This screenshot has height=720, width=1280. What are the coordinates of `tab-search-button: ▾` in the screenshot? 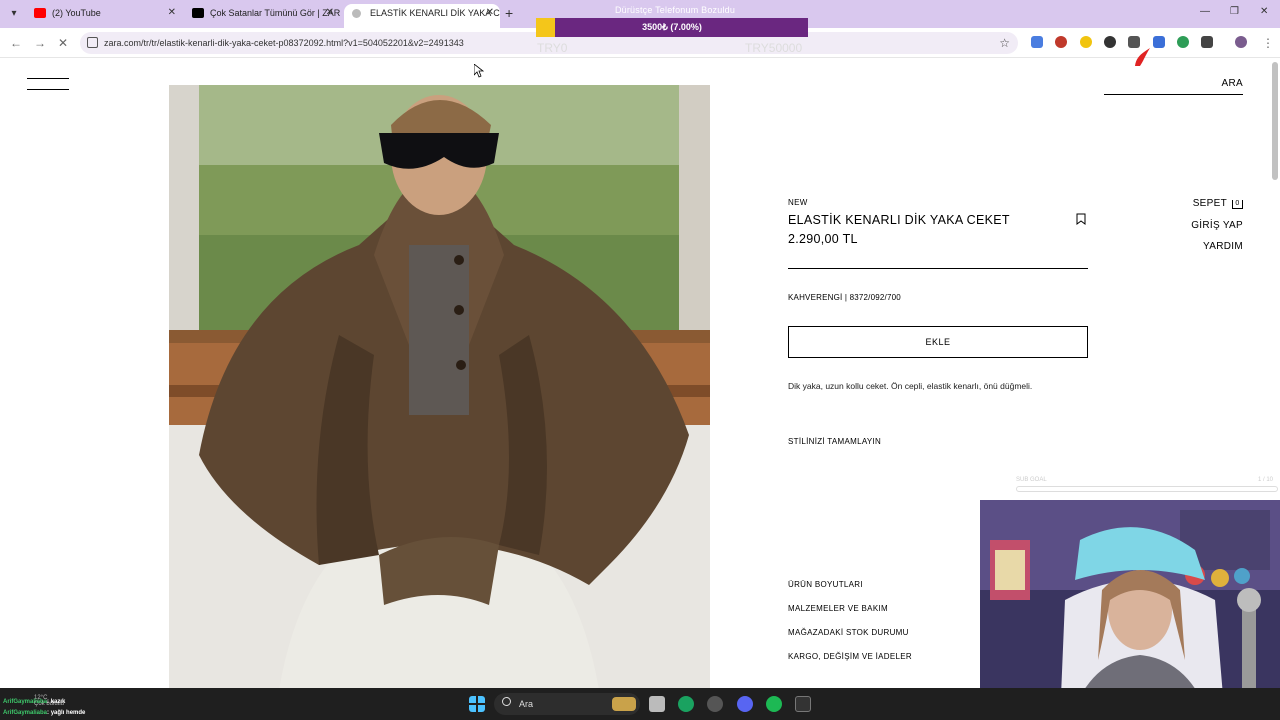 It's located at (14, 14).